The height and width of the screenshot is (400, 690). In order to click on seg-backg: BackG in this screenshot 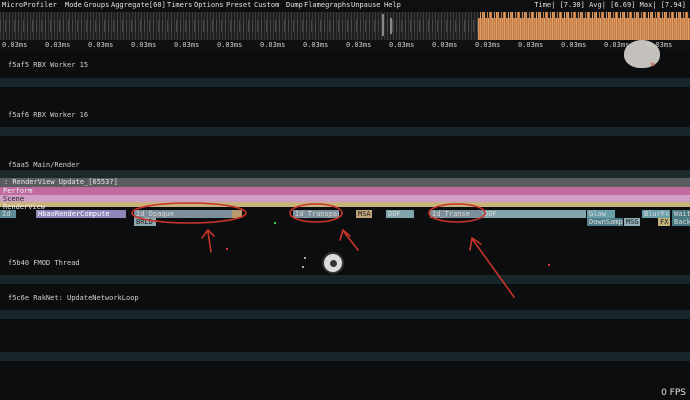, I will do `click(681, 222)`.